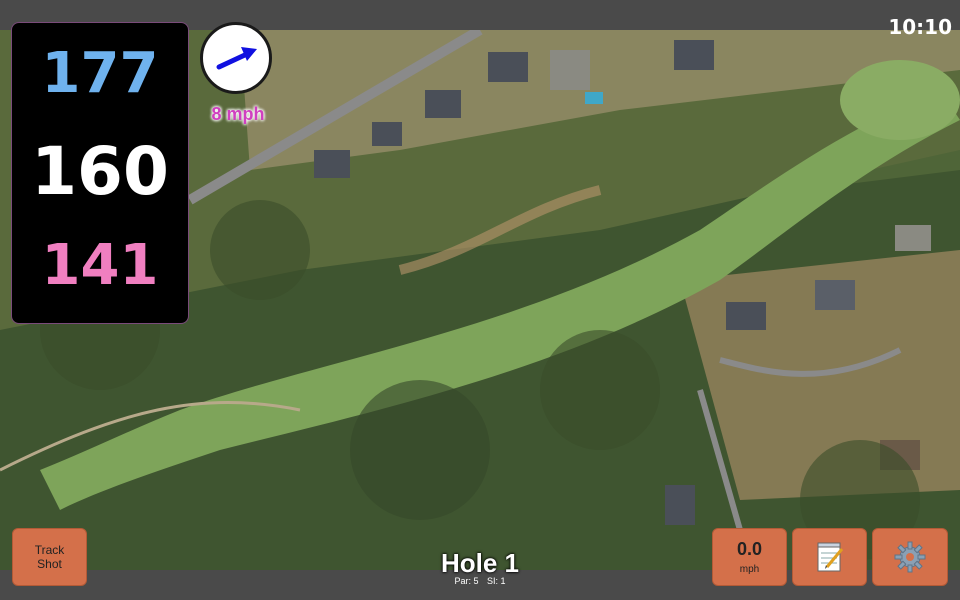 The width and height of the screenshot is (960, 600). Describe the element at coordinates (466, 581) in the screenshot. I see `hole-par: Par: 5` at that location.